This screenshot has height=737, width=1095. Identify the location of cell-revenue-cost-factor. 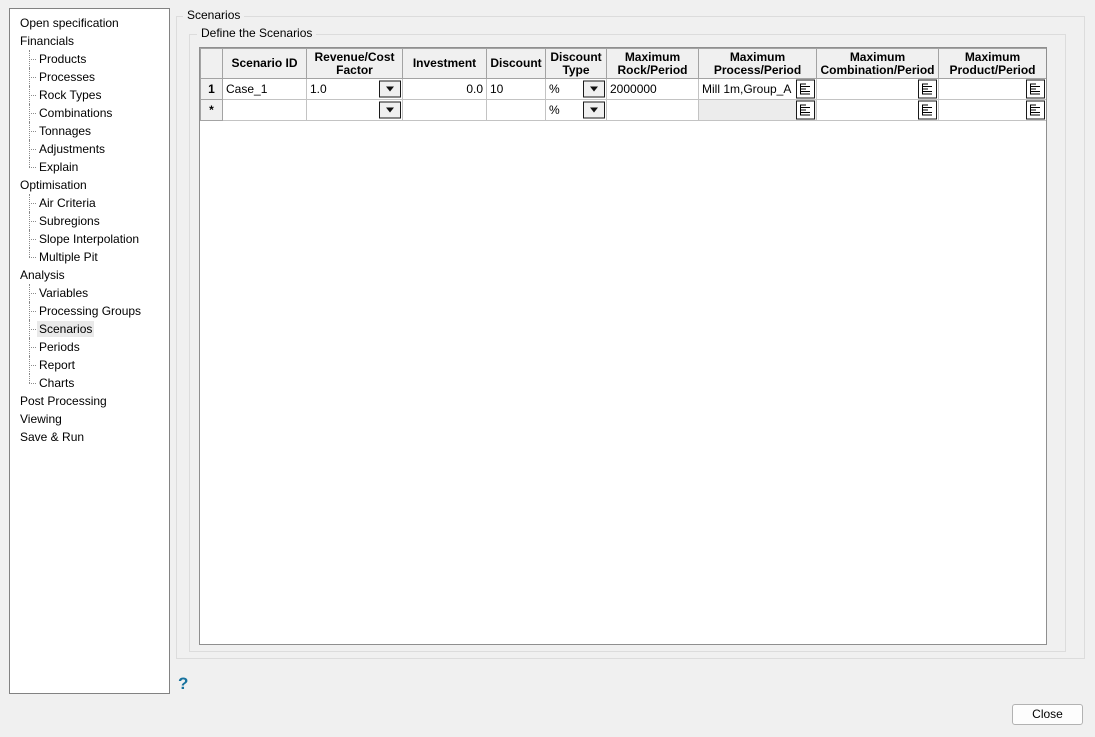
(354, 110).